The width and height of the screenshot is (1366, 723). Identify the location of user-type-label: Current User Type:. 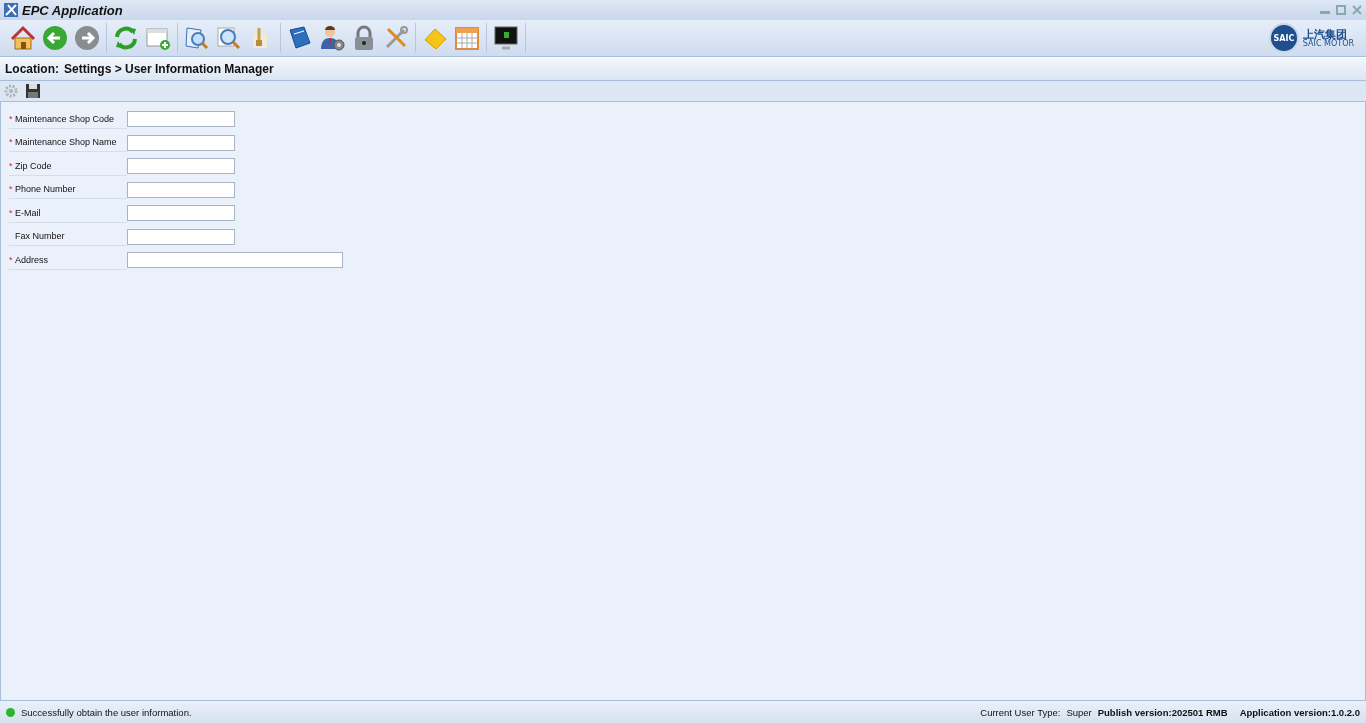
(1020, 712).